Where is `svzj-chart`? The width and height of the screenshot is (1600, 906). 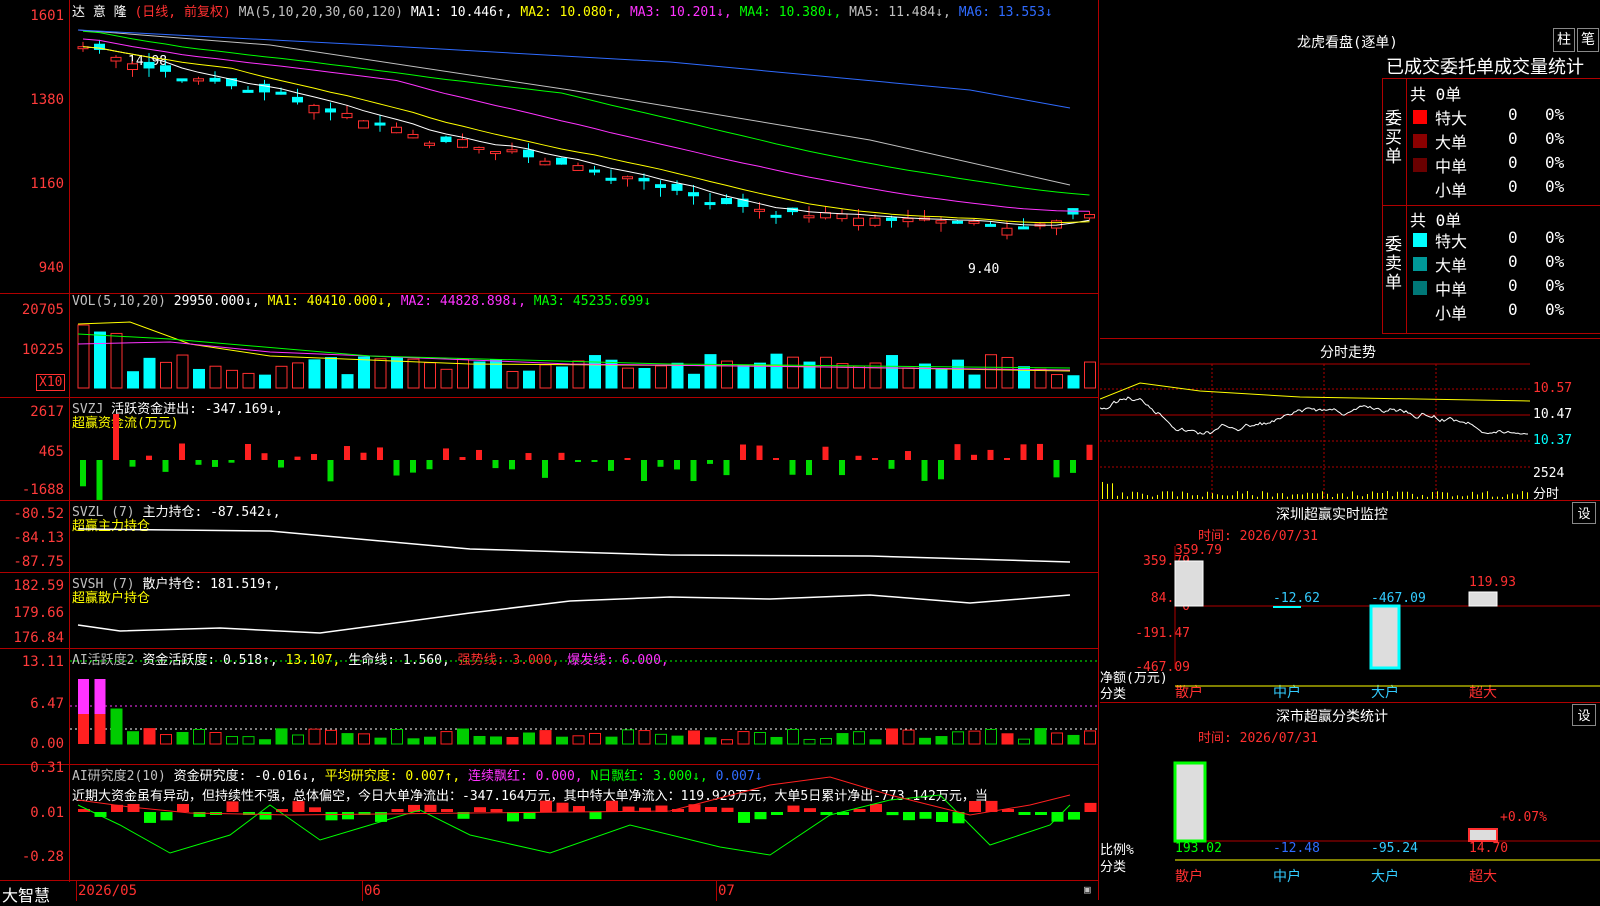 svzj-chart is located at coordinates (584, 449).